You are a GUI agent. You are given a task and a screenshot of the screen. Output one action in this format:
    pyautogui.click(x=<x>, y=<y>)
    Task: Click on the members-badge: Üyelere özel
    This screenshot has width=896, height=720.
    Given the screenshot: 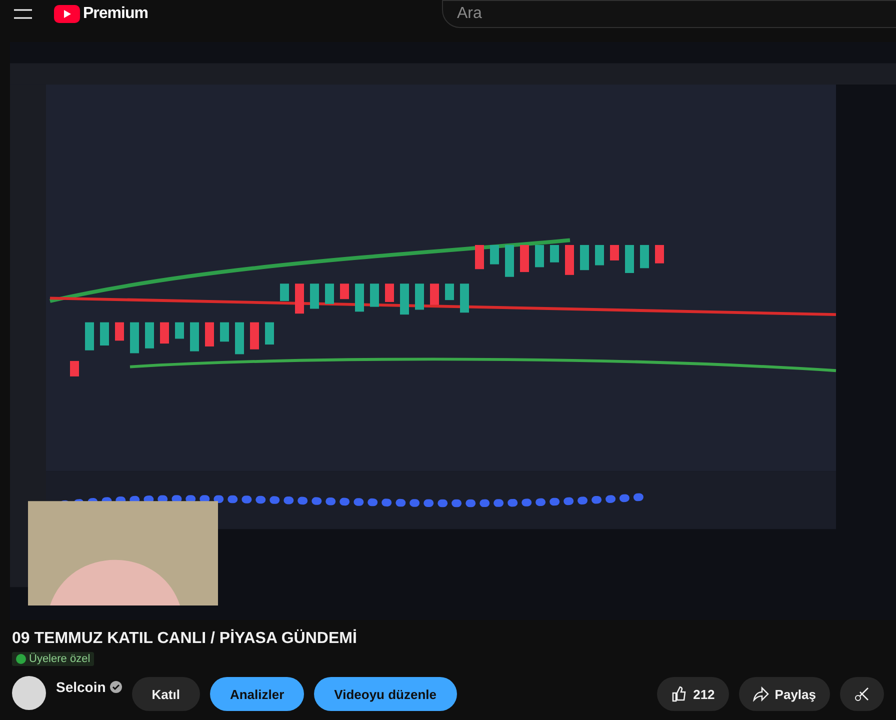 What is the action you would take?
    pyautogui.click(x=53, y=659)
    